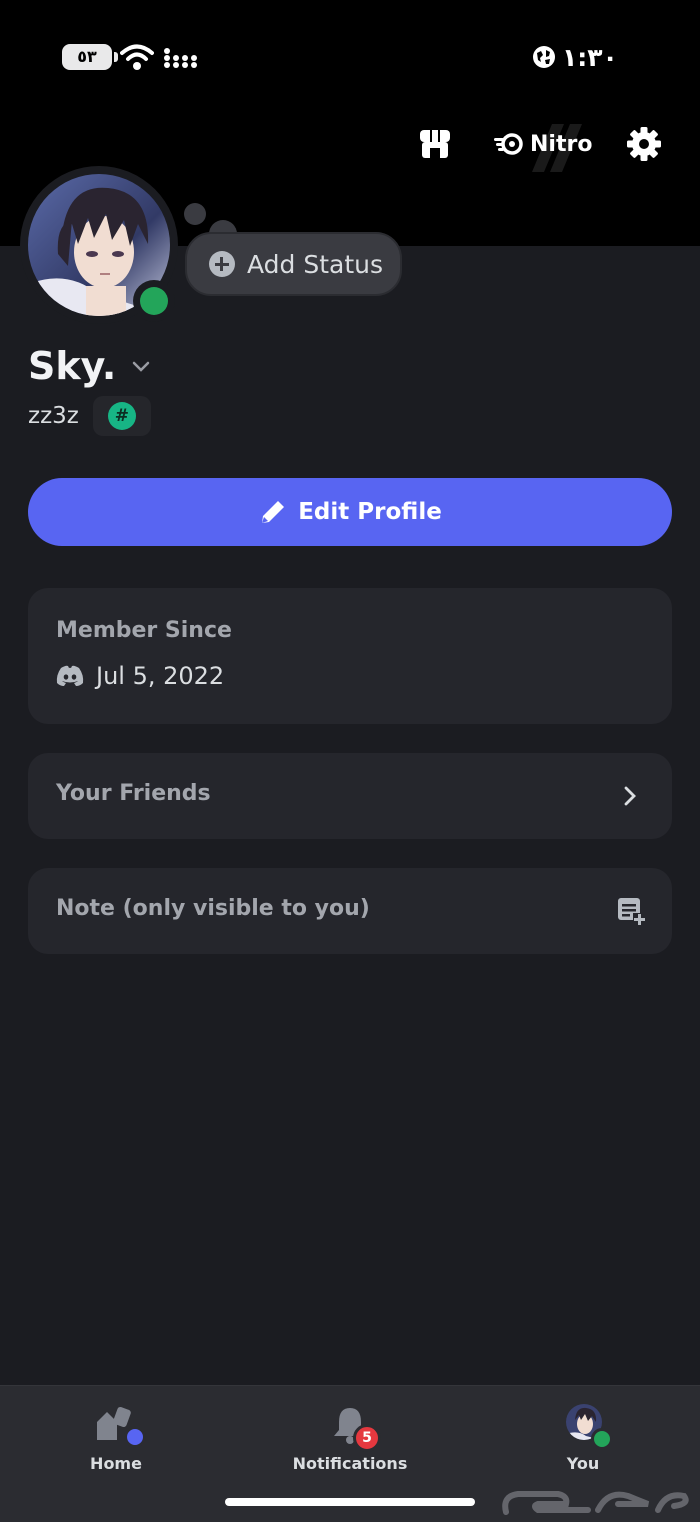  What do you see at coordinates (350, 656) in the screenshot?
I see `member-since-card: Member Since Jul 5, 2022` at bounding box center [350, 656].